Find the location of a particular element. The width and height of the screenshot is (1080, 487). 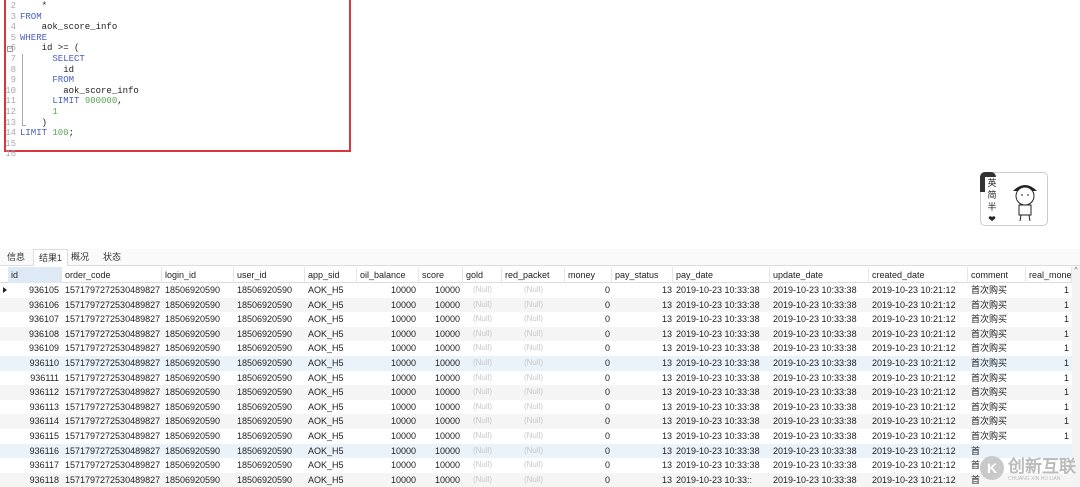

cell-id: 936110 is located at coordinates (35, 363).